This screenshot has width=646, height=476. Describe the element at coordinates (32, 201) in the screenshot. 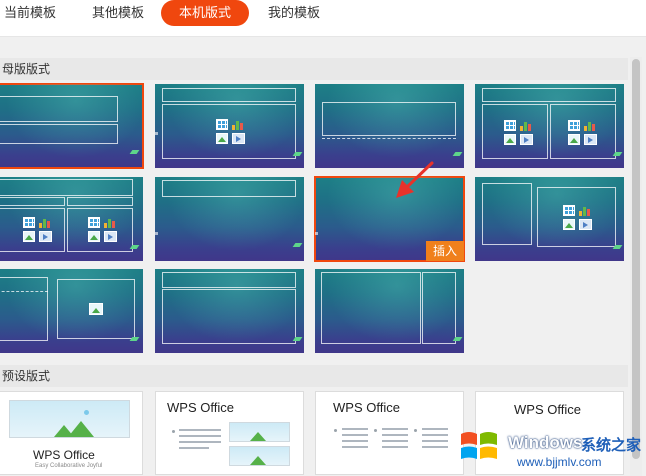

I see `placeholder-heading-left` at that location.